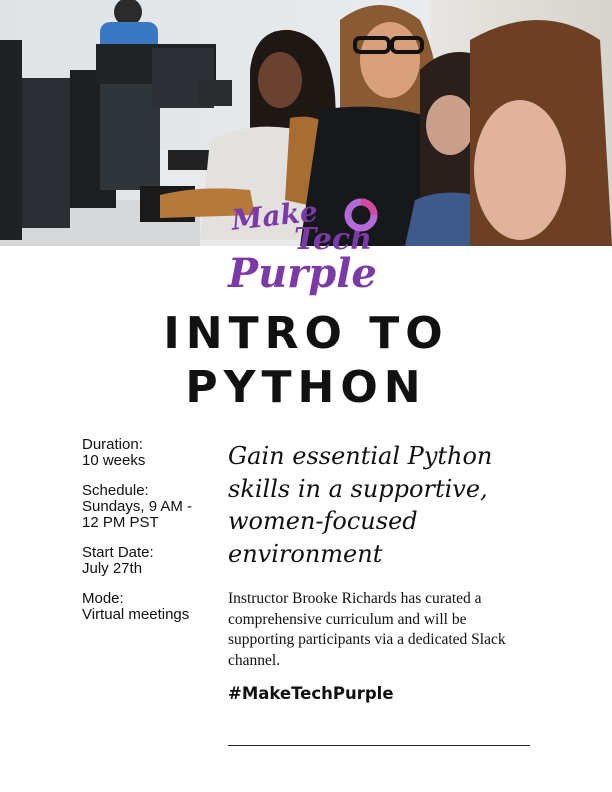 The height and width of the screenshot is (792, 612). Describe the element at coordinates (311, 693) in the screenshot. I see `hashtag: #MakeTechPurple` at that location.